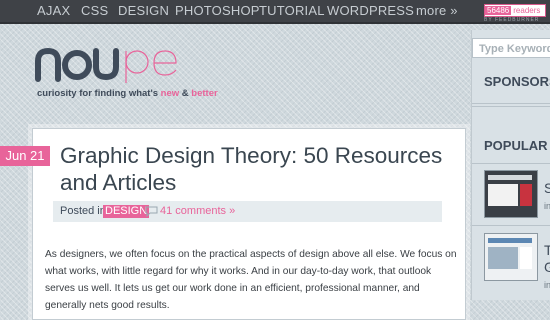 The image size is (550, 320). I want to click on category-link: DESIGN, so click(126, 211).